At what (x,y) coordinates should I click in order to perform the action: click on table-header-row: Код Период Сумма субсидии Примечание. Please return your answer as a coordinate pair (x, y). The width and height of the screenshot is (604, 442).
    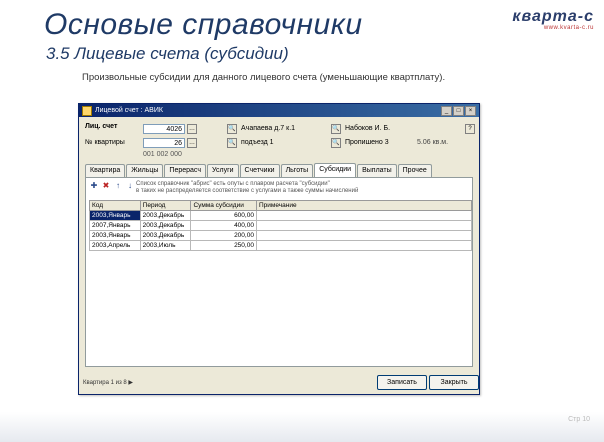
    Looking at the image, I should click on (281, 205).